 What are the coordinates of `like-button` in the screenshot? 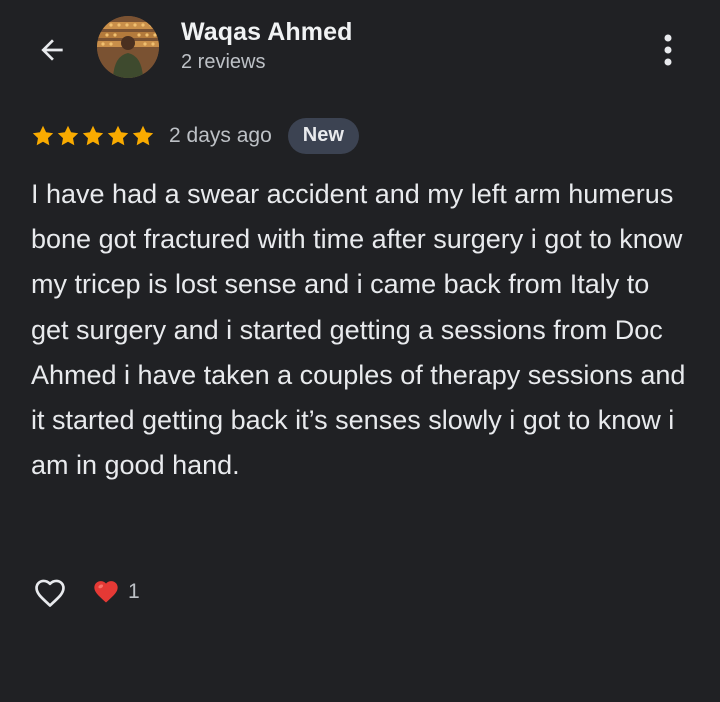 It's located at (50, 592).